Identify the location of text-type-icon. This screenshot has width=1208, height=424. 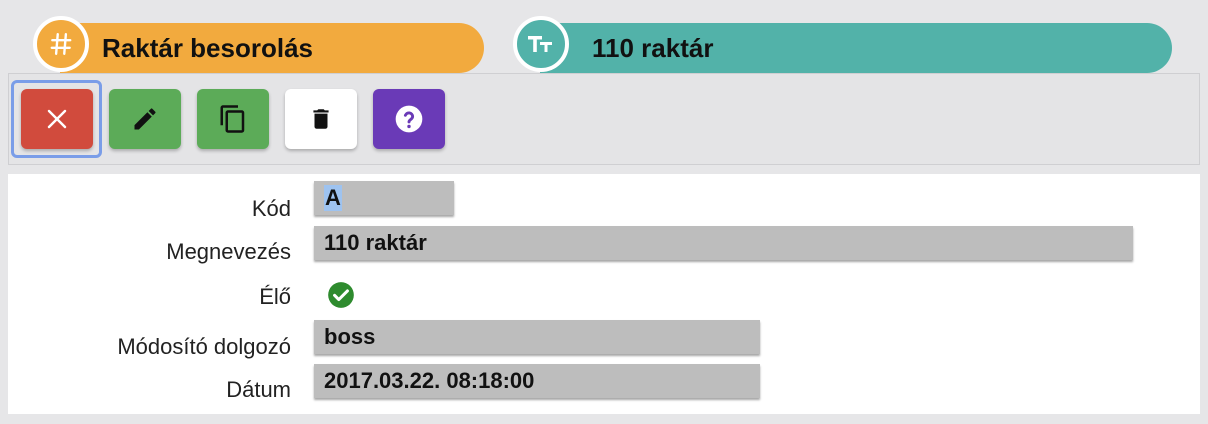
(541, 44).